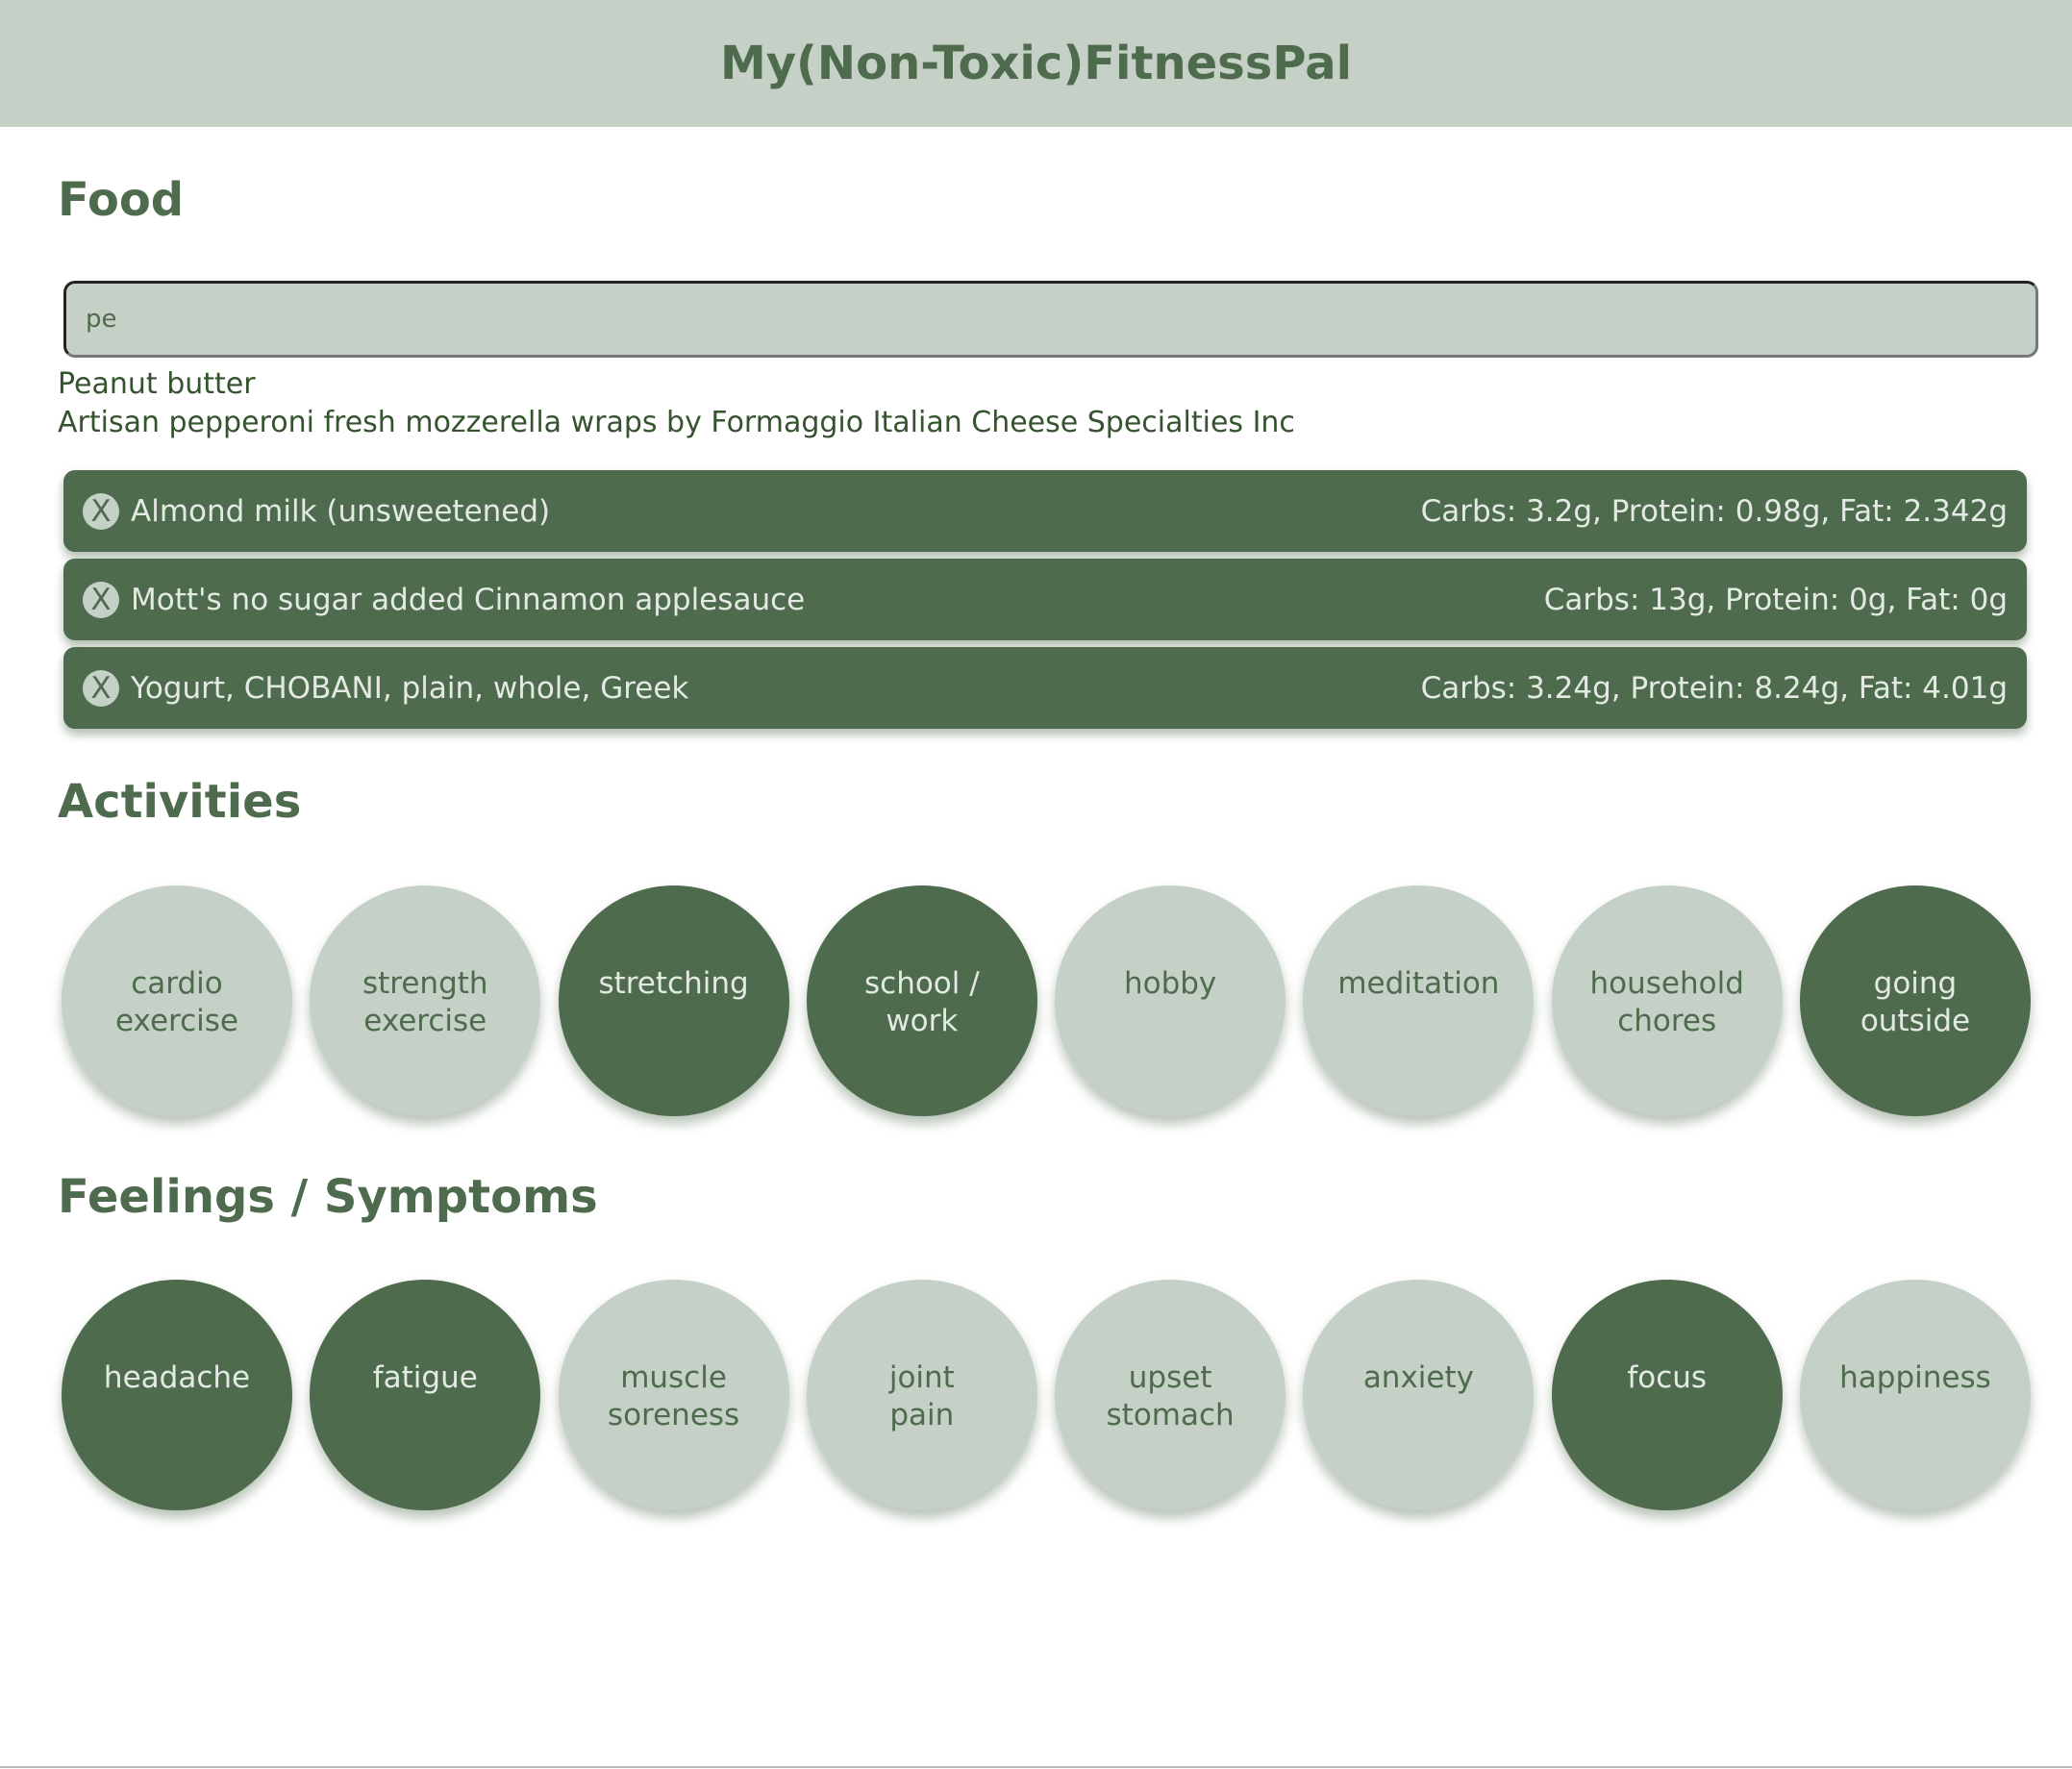 The height and width of the screenshot is (1769, 2072). I want to click on feeling-toggle: fatigue, so click(425, 1395).